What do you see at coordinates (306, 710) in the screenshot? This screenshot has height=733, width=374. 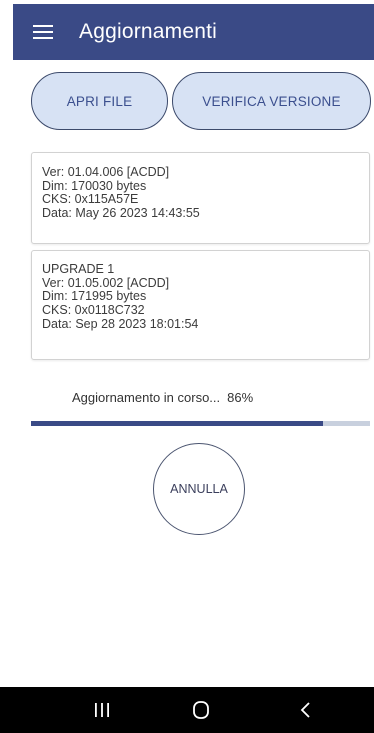 I see `back-icon` at bounding box center [306, 710].